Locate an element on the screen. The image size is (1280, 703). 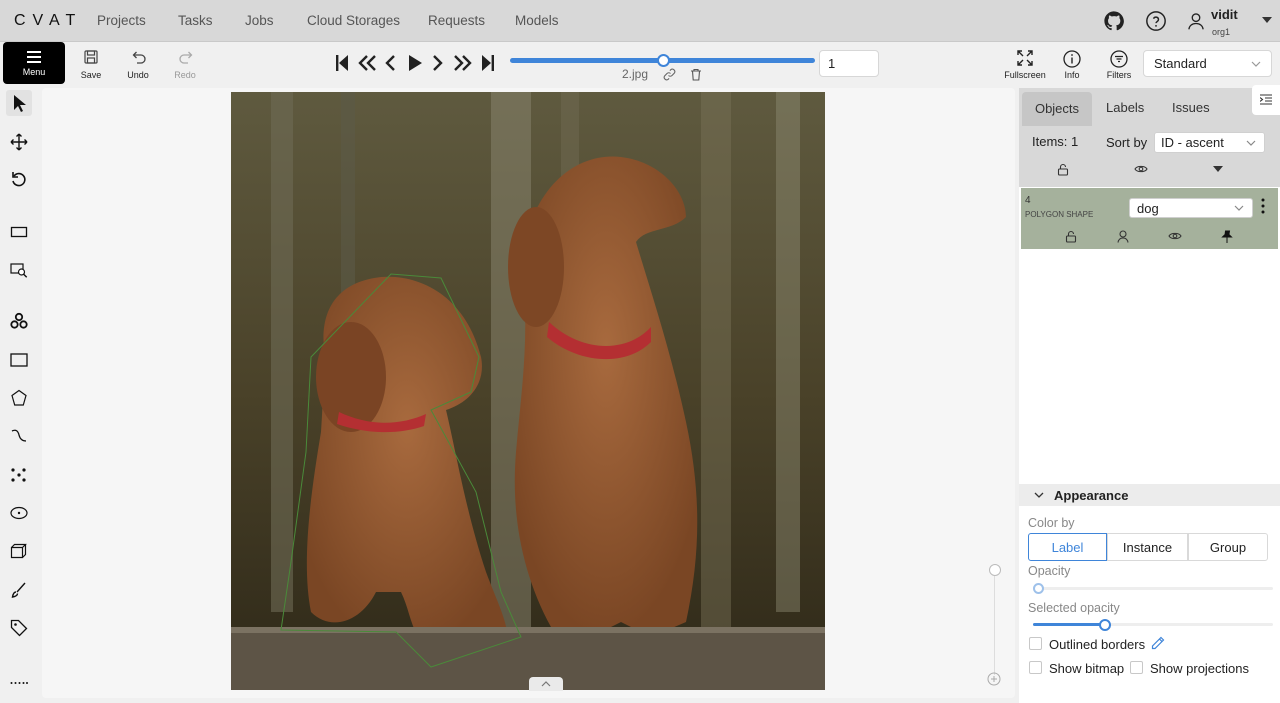
collapse-sidebar-button is located at coordinates (1266, 100).